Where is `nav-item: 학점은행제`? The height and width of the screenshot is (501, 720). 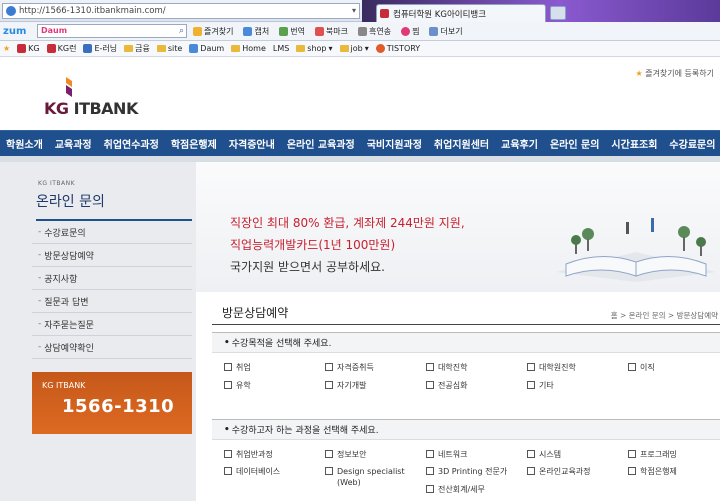 nav-item: 학점은행제 is located at coordinates (194, 143).